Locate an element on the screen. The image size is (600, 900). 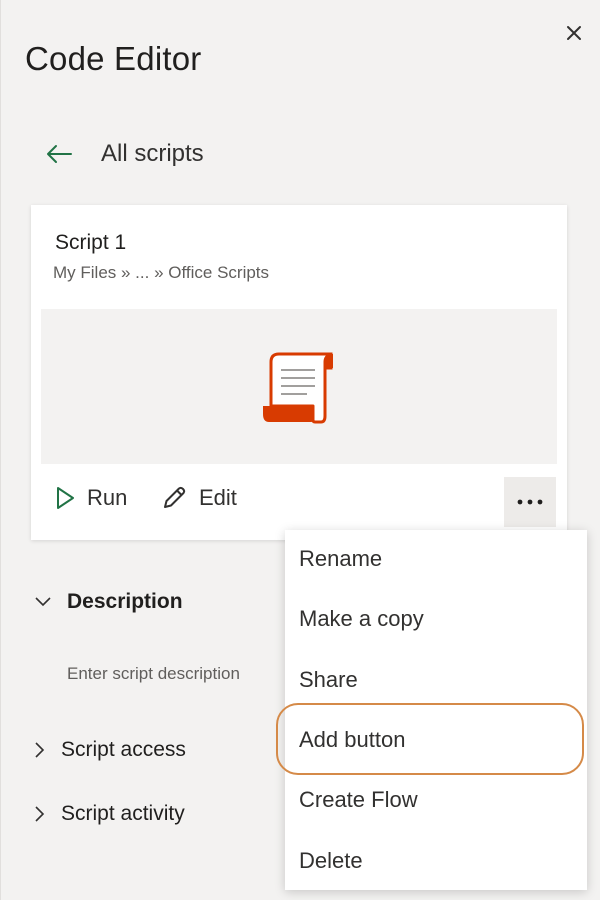
menu-item-add-button: Add button is located at coordinates (352, 740).